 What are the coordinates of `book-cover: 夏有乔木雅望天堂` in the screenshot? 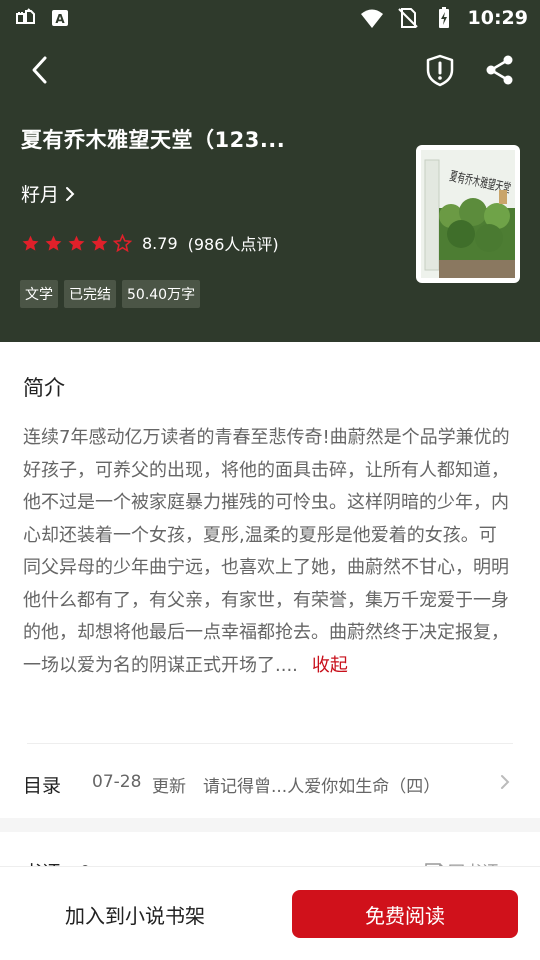 It's located at (468, 214).